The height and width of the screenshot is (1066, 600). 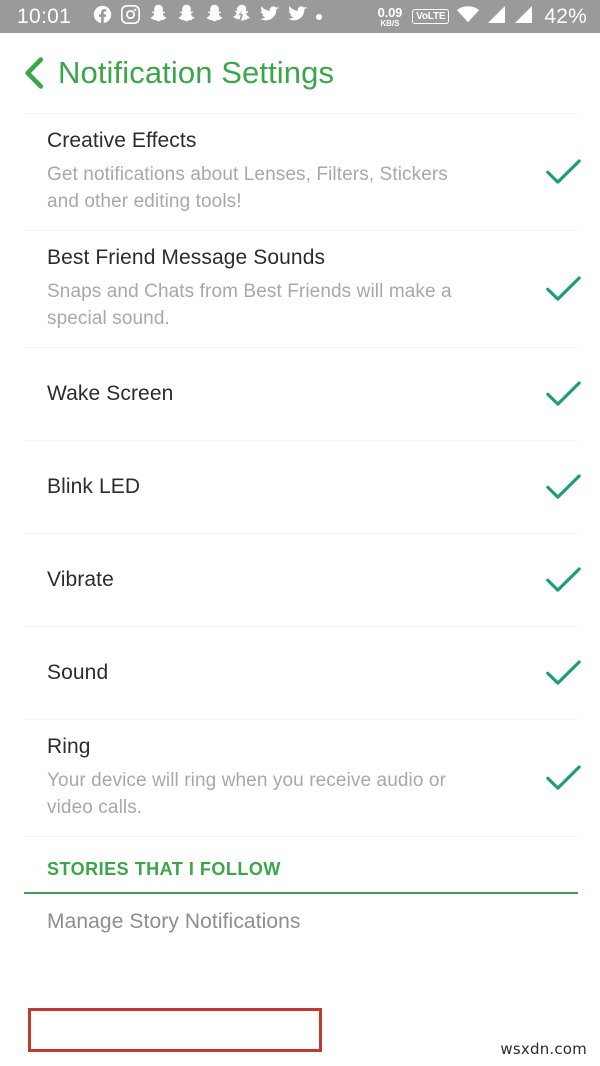 I want to click on network-speed-indicator: 0.09 KB/S, so click(x=390, y=17).